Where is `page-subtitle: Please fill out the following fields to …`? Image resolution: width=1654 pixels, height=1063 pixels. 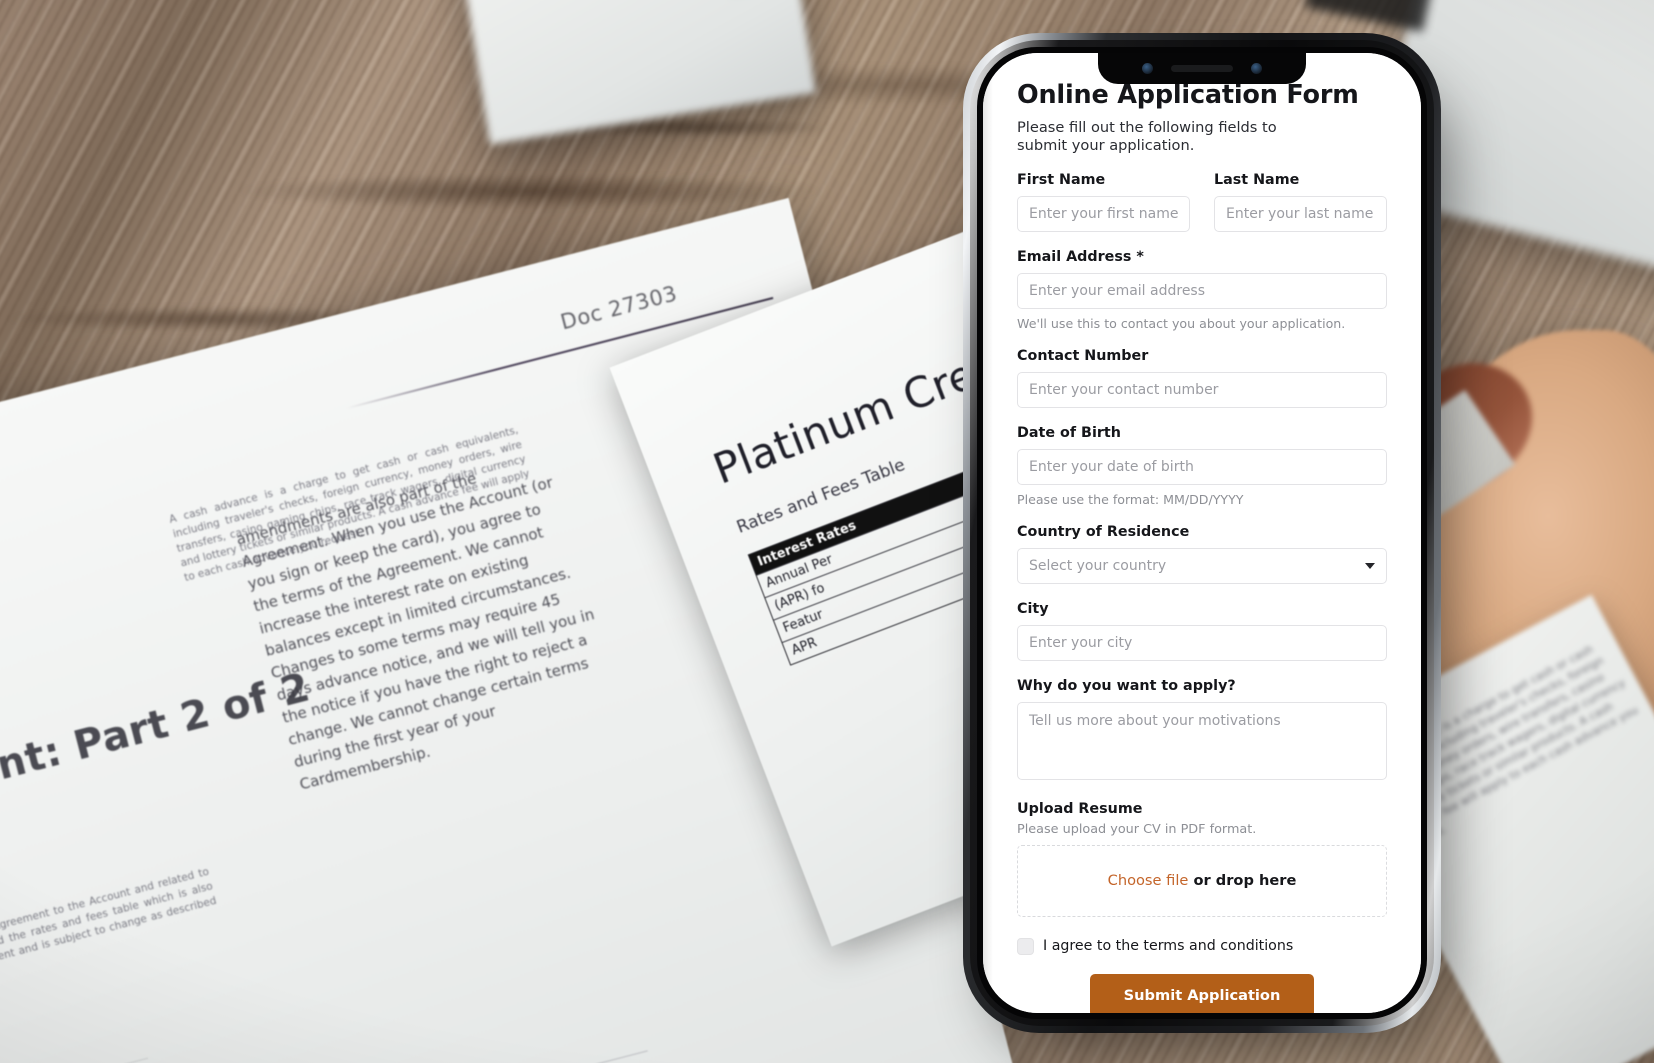 page-subtitle: Please fill out the following fields to … is located at coordinates (1147, 136).